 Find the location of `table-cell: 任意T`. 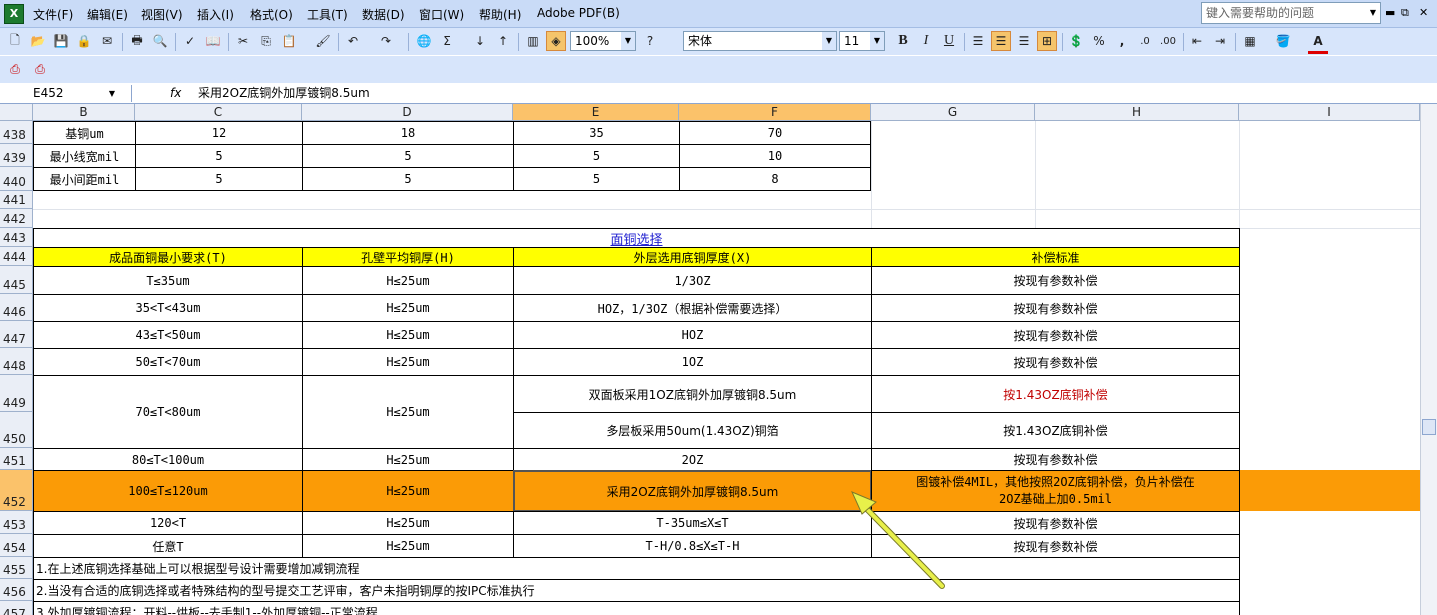

table-cell: 任意T is located at coordinates (168, 546).